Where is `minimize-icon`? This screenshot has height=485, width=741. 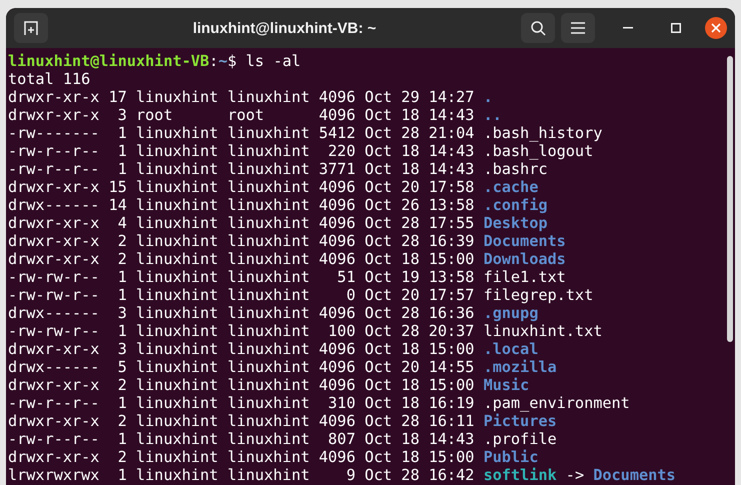 minimize-icon is located at coordinates (628, 28).